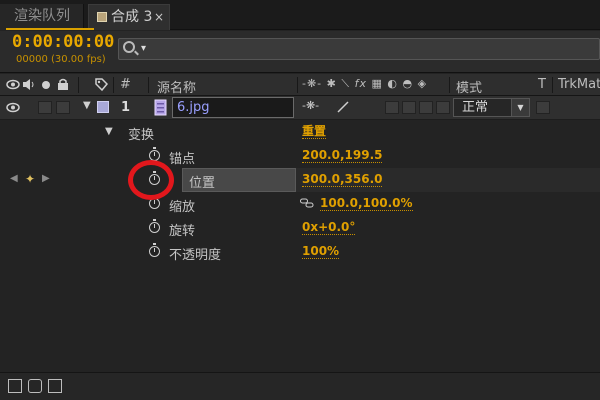 Image resolution: width=600 pixels, height=400 pixels. I want to click on previous-keyframe-icon: ◀, so click(14, 178).